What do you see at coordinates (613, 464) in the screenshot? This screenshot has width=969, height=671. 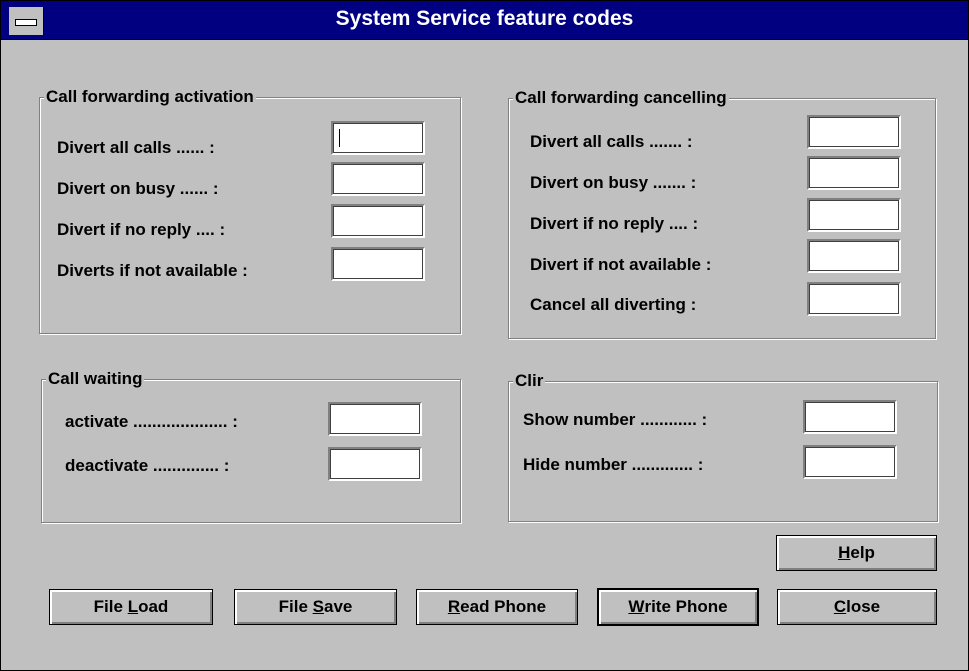 I see `clir-hide-number-label: Hide number ............. :` at bounding box center [613, 464].